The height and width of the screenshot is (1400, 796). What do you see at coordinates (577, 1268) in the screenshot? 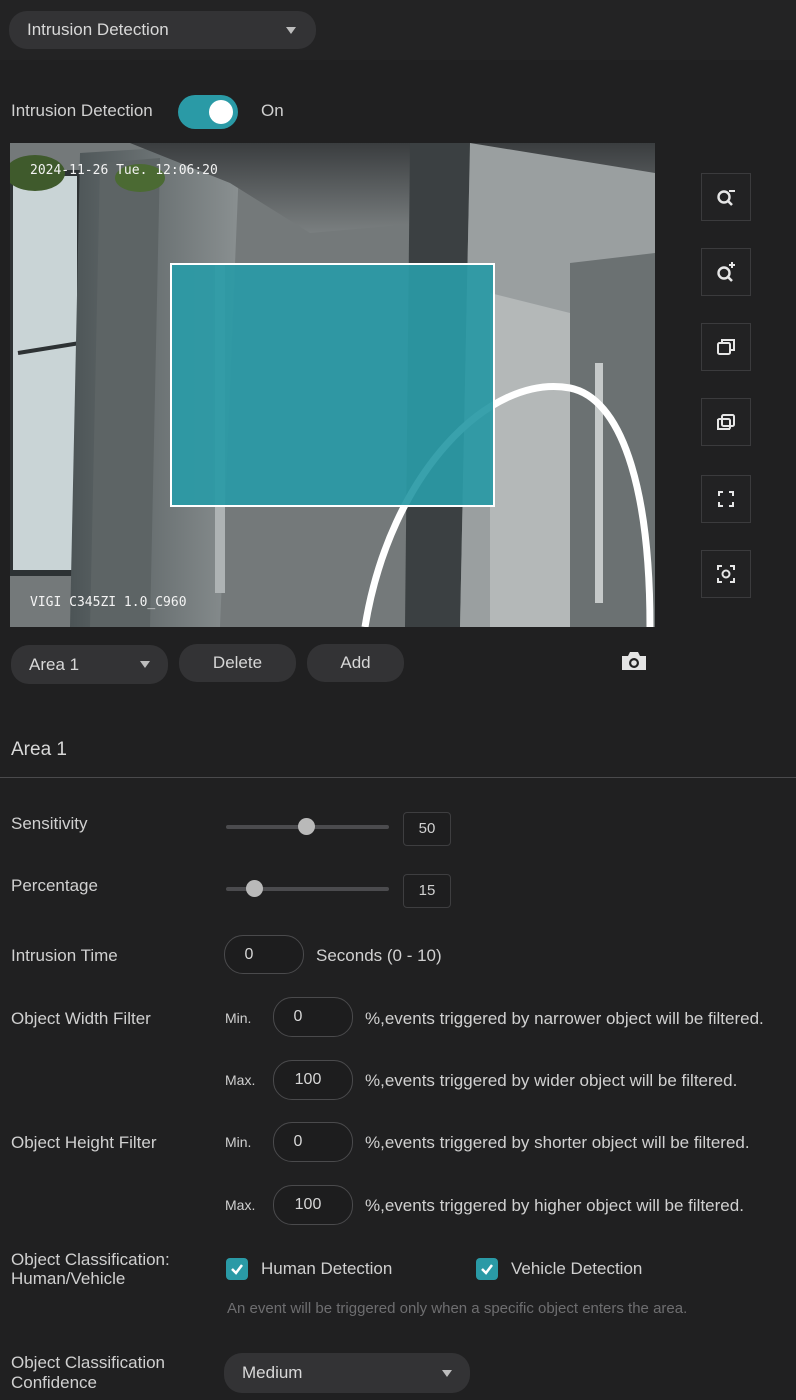
I see `vehicle-detection-label: Vehicle Detection` at bounding box center [577, 1268].